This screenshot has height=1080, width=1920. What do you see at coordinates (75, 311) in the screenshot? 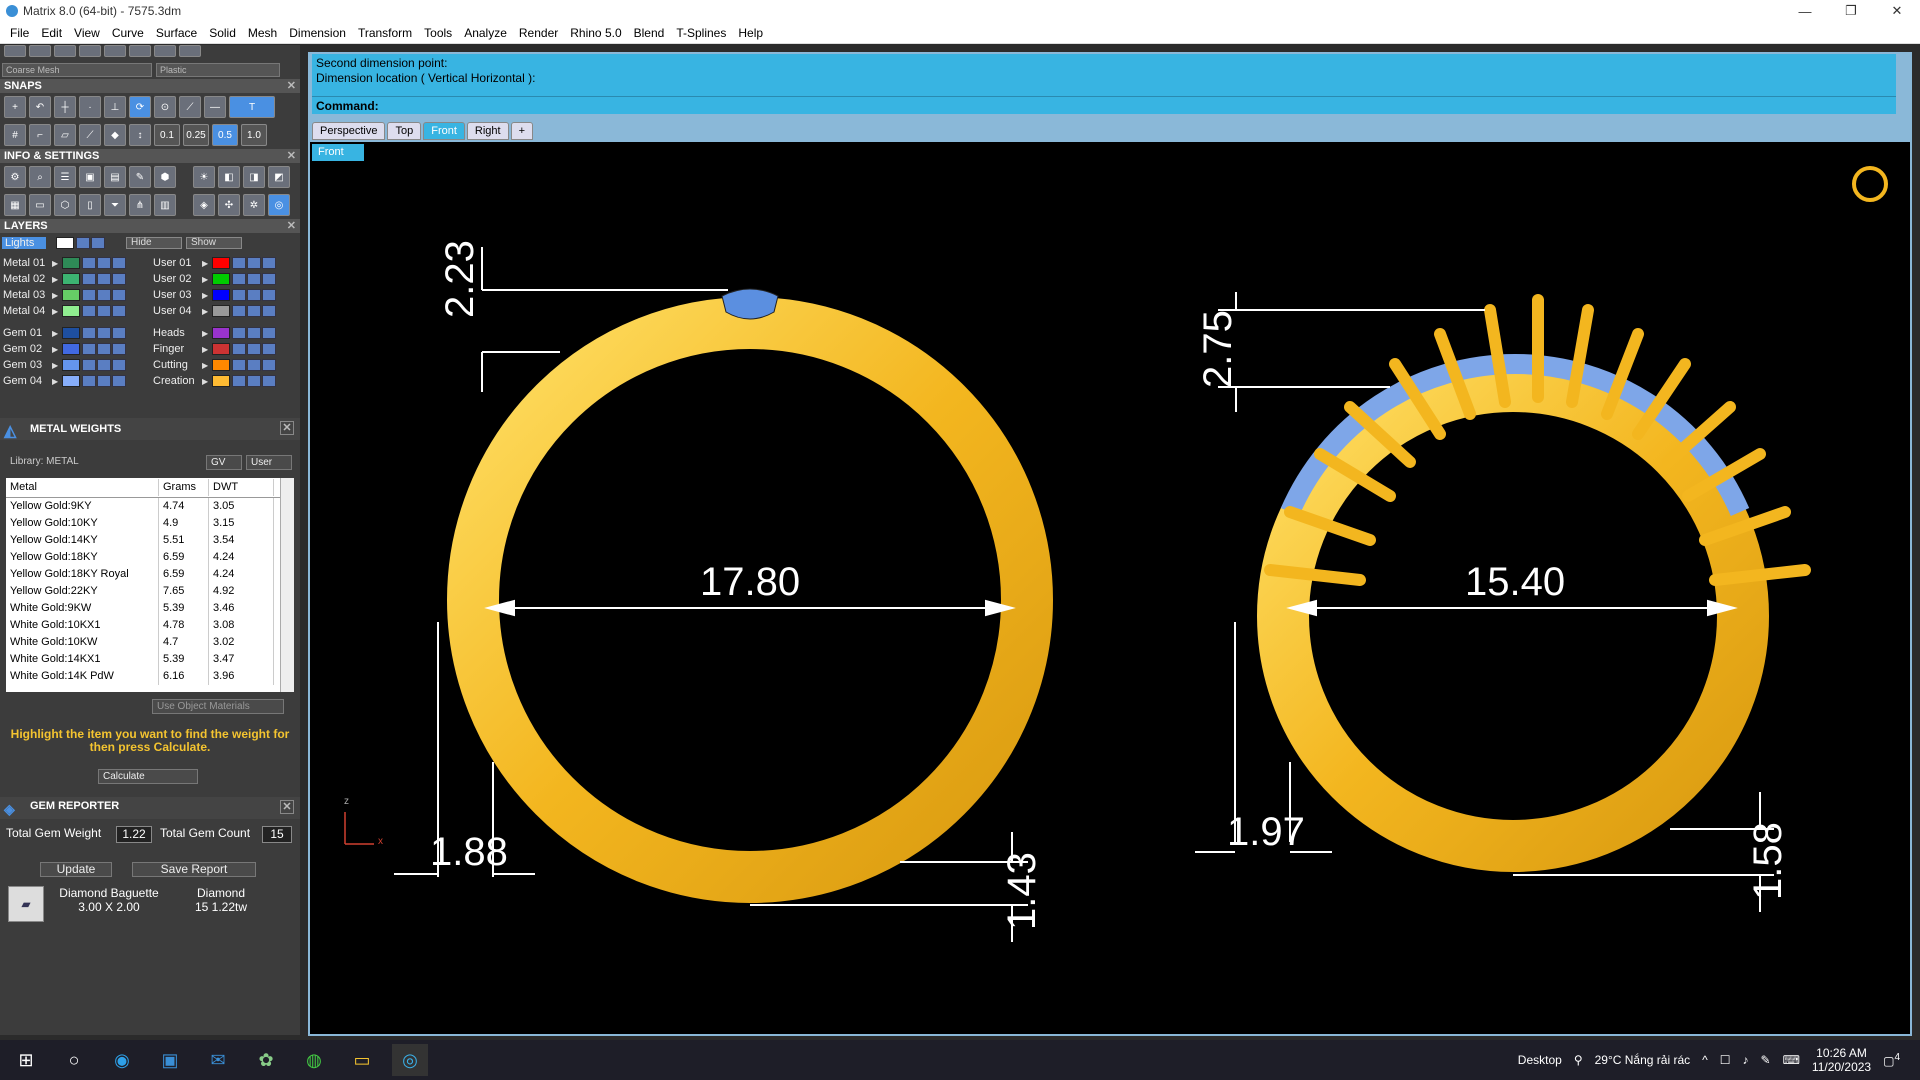
I see `layer-row: Metal 04 ▶` at bounding box center [75, 311].